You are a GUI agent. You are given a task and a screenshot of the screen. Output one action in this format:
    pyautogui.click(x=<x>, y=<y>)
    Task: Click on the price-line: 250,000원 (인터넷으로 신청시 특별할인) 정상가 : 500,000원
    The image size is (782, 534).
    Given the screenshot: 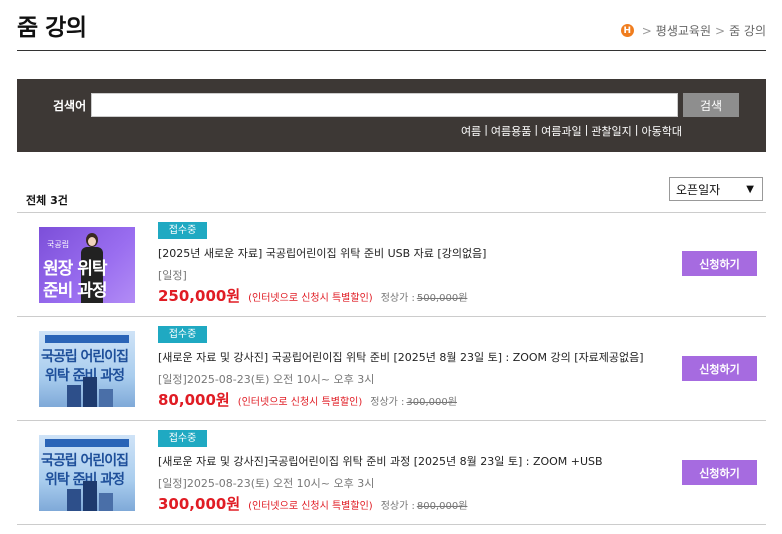 What is the action you would take?
    pyautogui.click(x=312, y=295)
    